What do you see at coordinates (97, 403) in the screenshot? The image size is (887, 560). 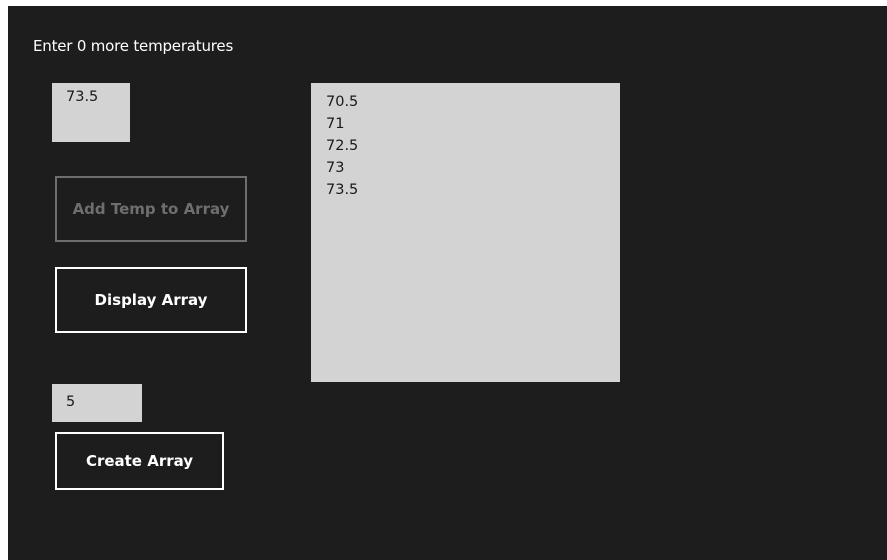 I see `array-size-input: 5` at bounding box center [97, 403].